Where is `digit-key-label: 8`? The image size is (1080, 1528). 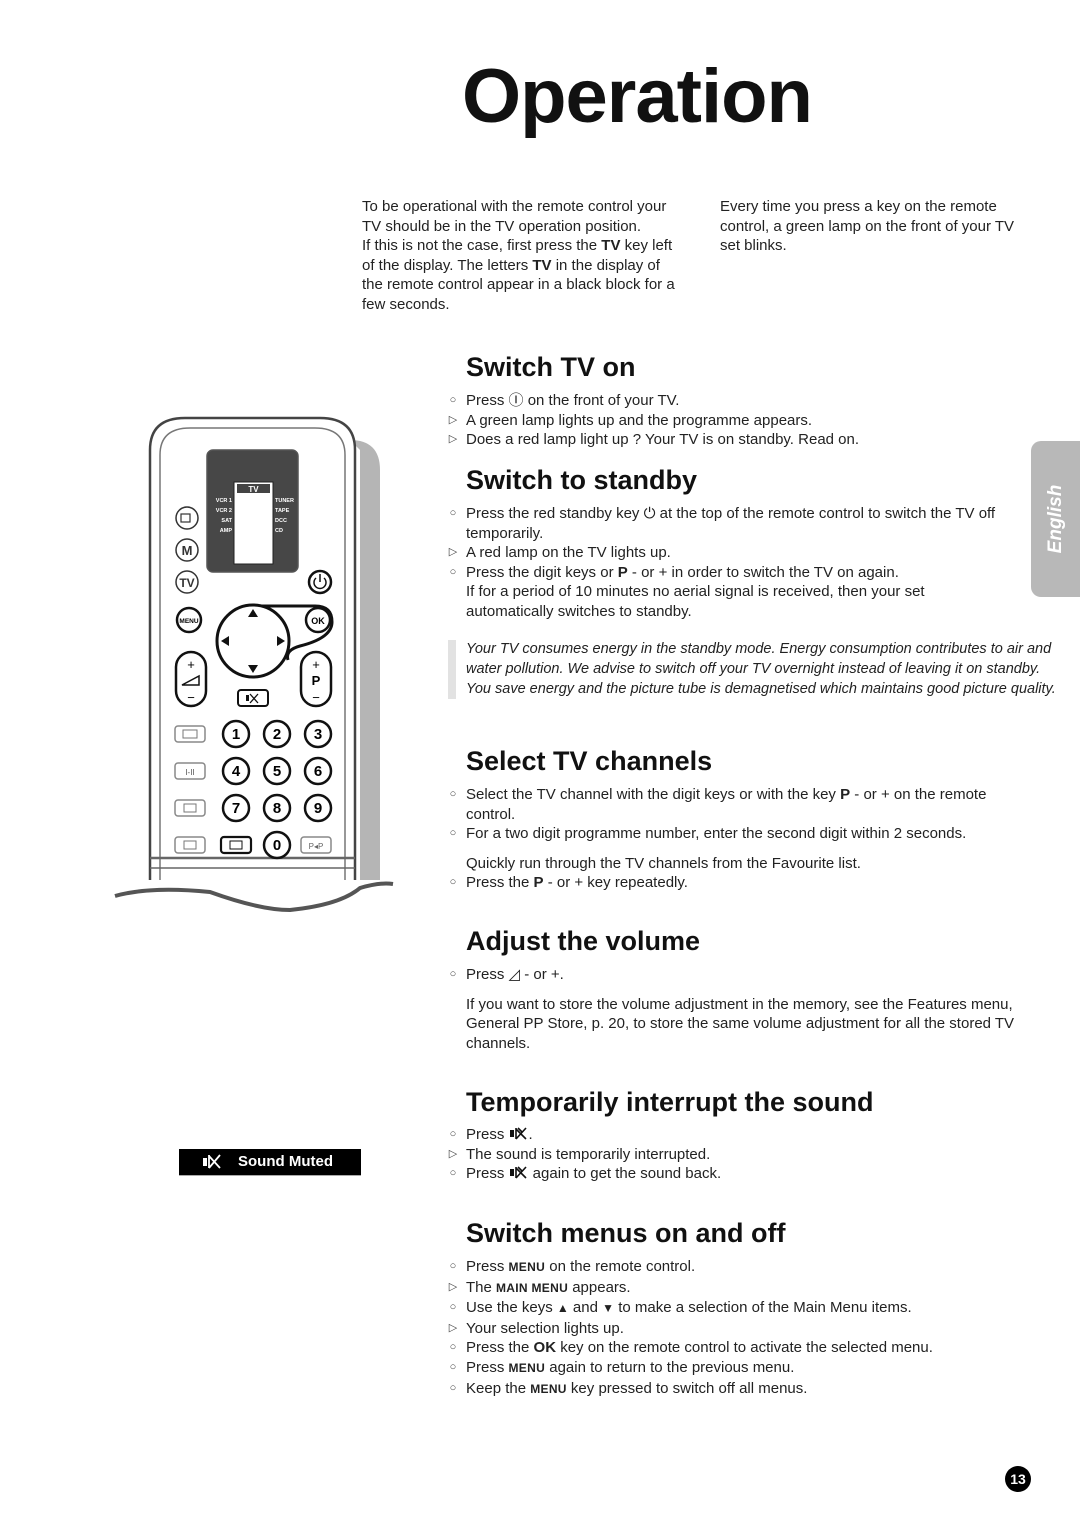
digit-key-label: 8 is located at coordinates (277, 808).